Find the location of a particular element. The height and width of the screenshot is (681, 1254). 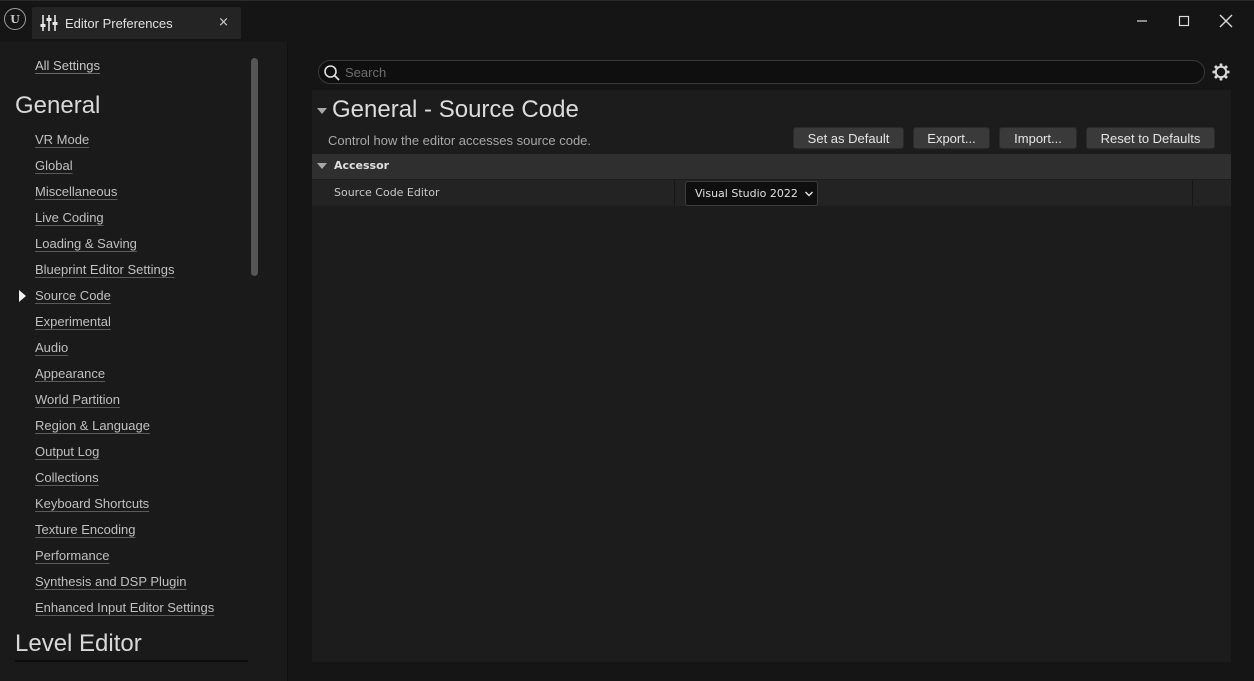

sidebar-item-output-log: Output Log is located at coordinates (67, 451).